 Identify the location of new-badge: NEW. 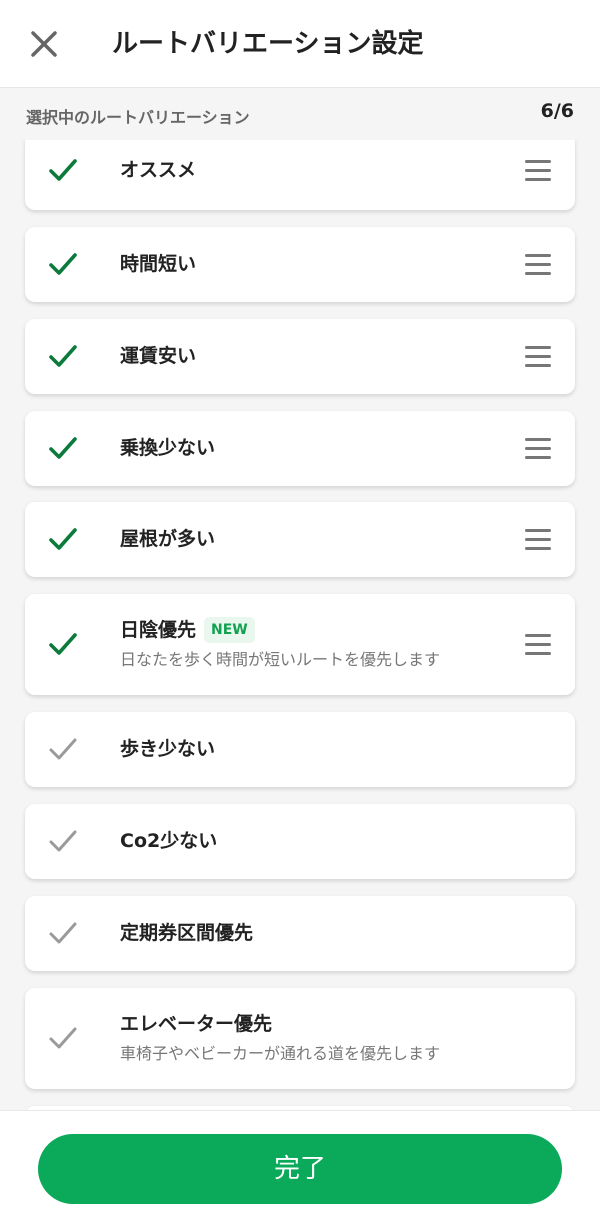
(229, 630).